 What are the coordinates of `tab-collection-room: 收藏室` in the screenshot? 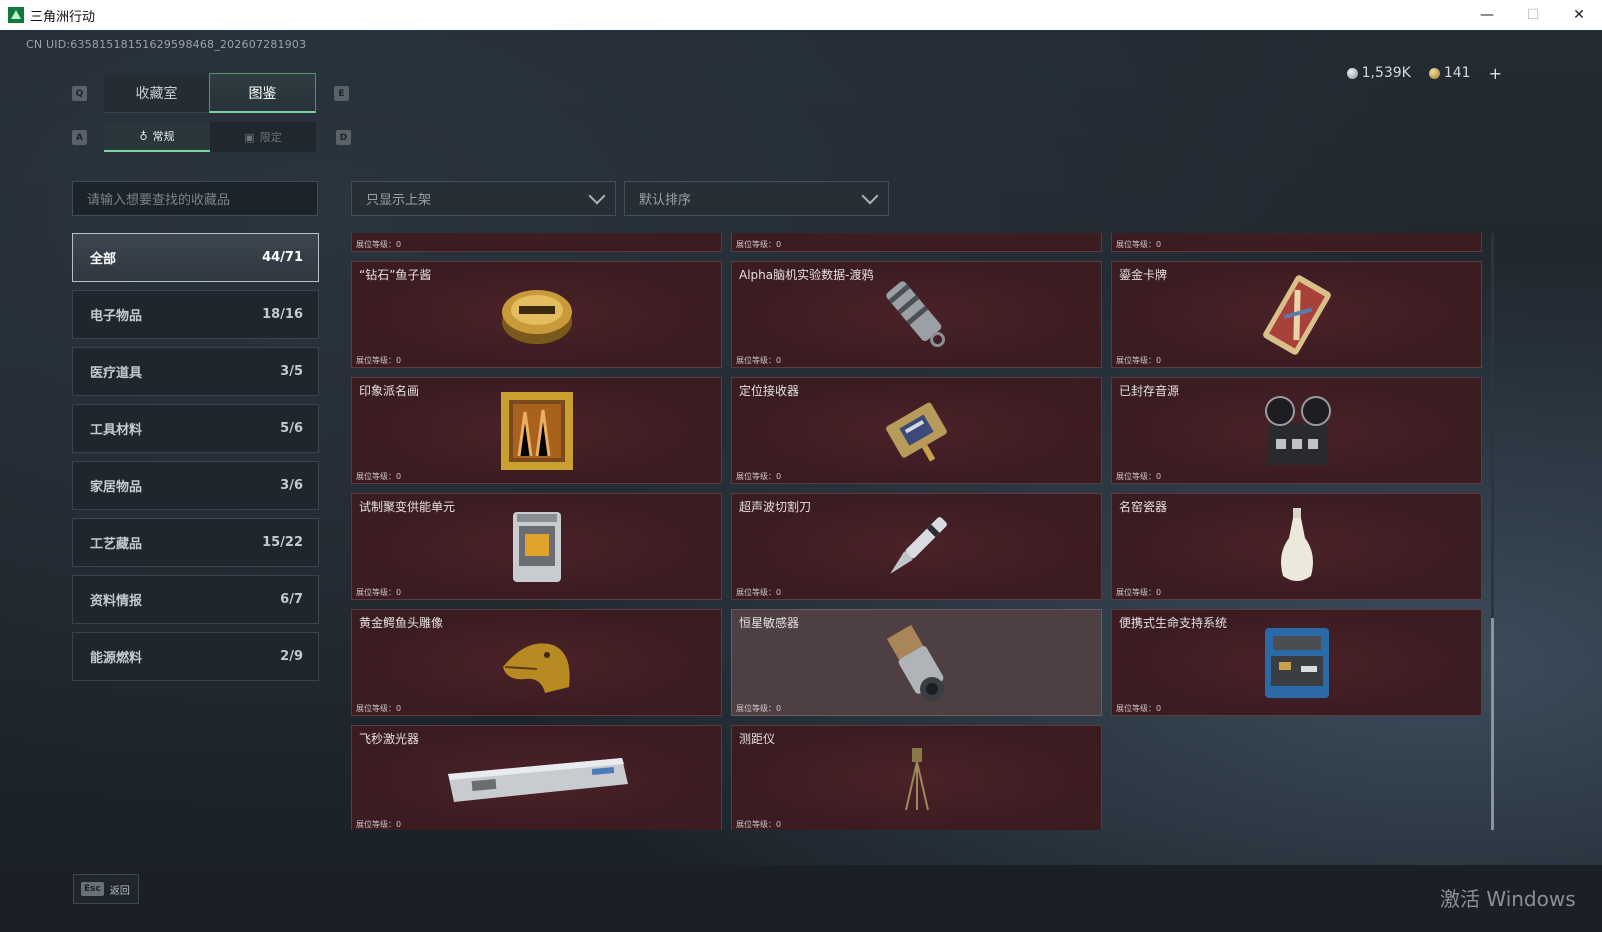 It's located at (156, 93).